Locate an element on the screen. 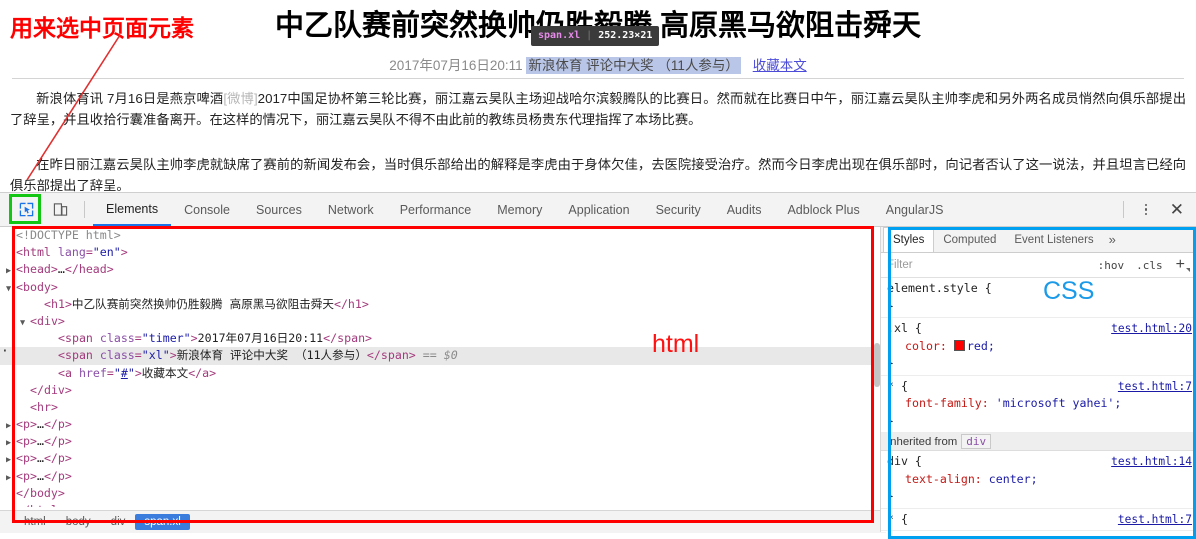  breadcrumb: html body div span.xl is located at coordinates (443, 521).